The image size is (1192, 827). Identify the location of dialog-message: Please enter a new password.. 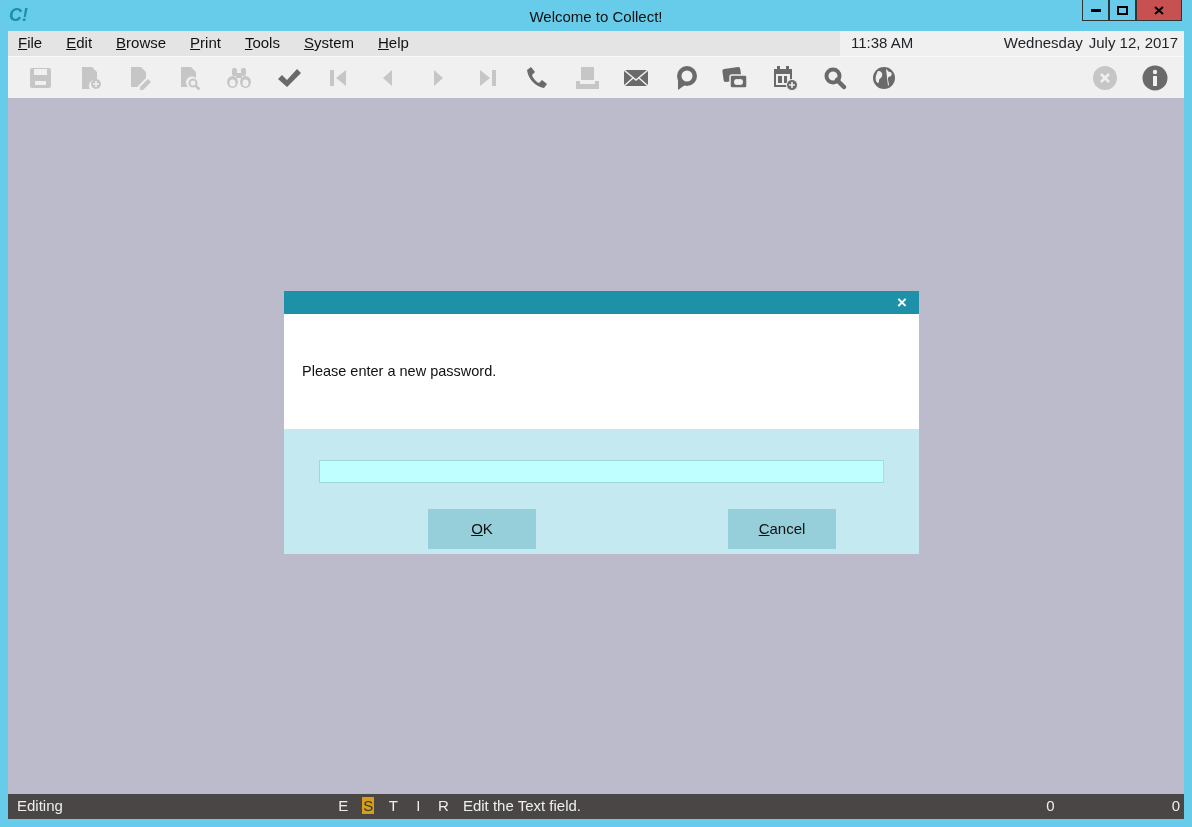
(399, 371).